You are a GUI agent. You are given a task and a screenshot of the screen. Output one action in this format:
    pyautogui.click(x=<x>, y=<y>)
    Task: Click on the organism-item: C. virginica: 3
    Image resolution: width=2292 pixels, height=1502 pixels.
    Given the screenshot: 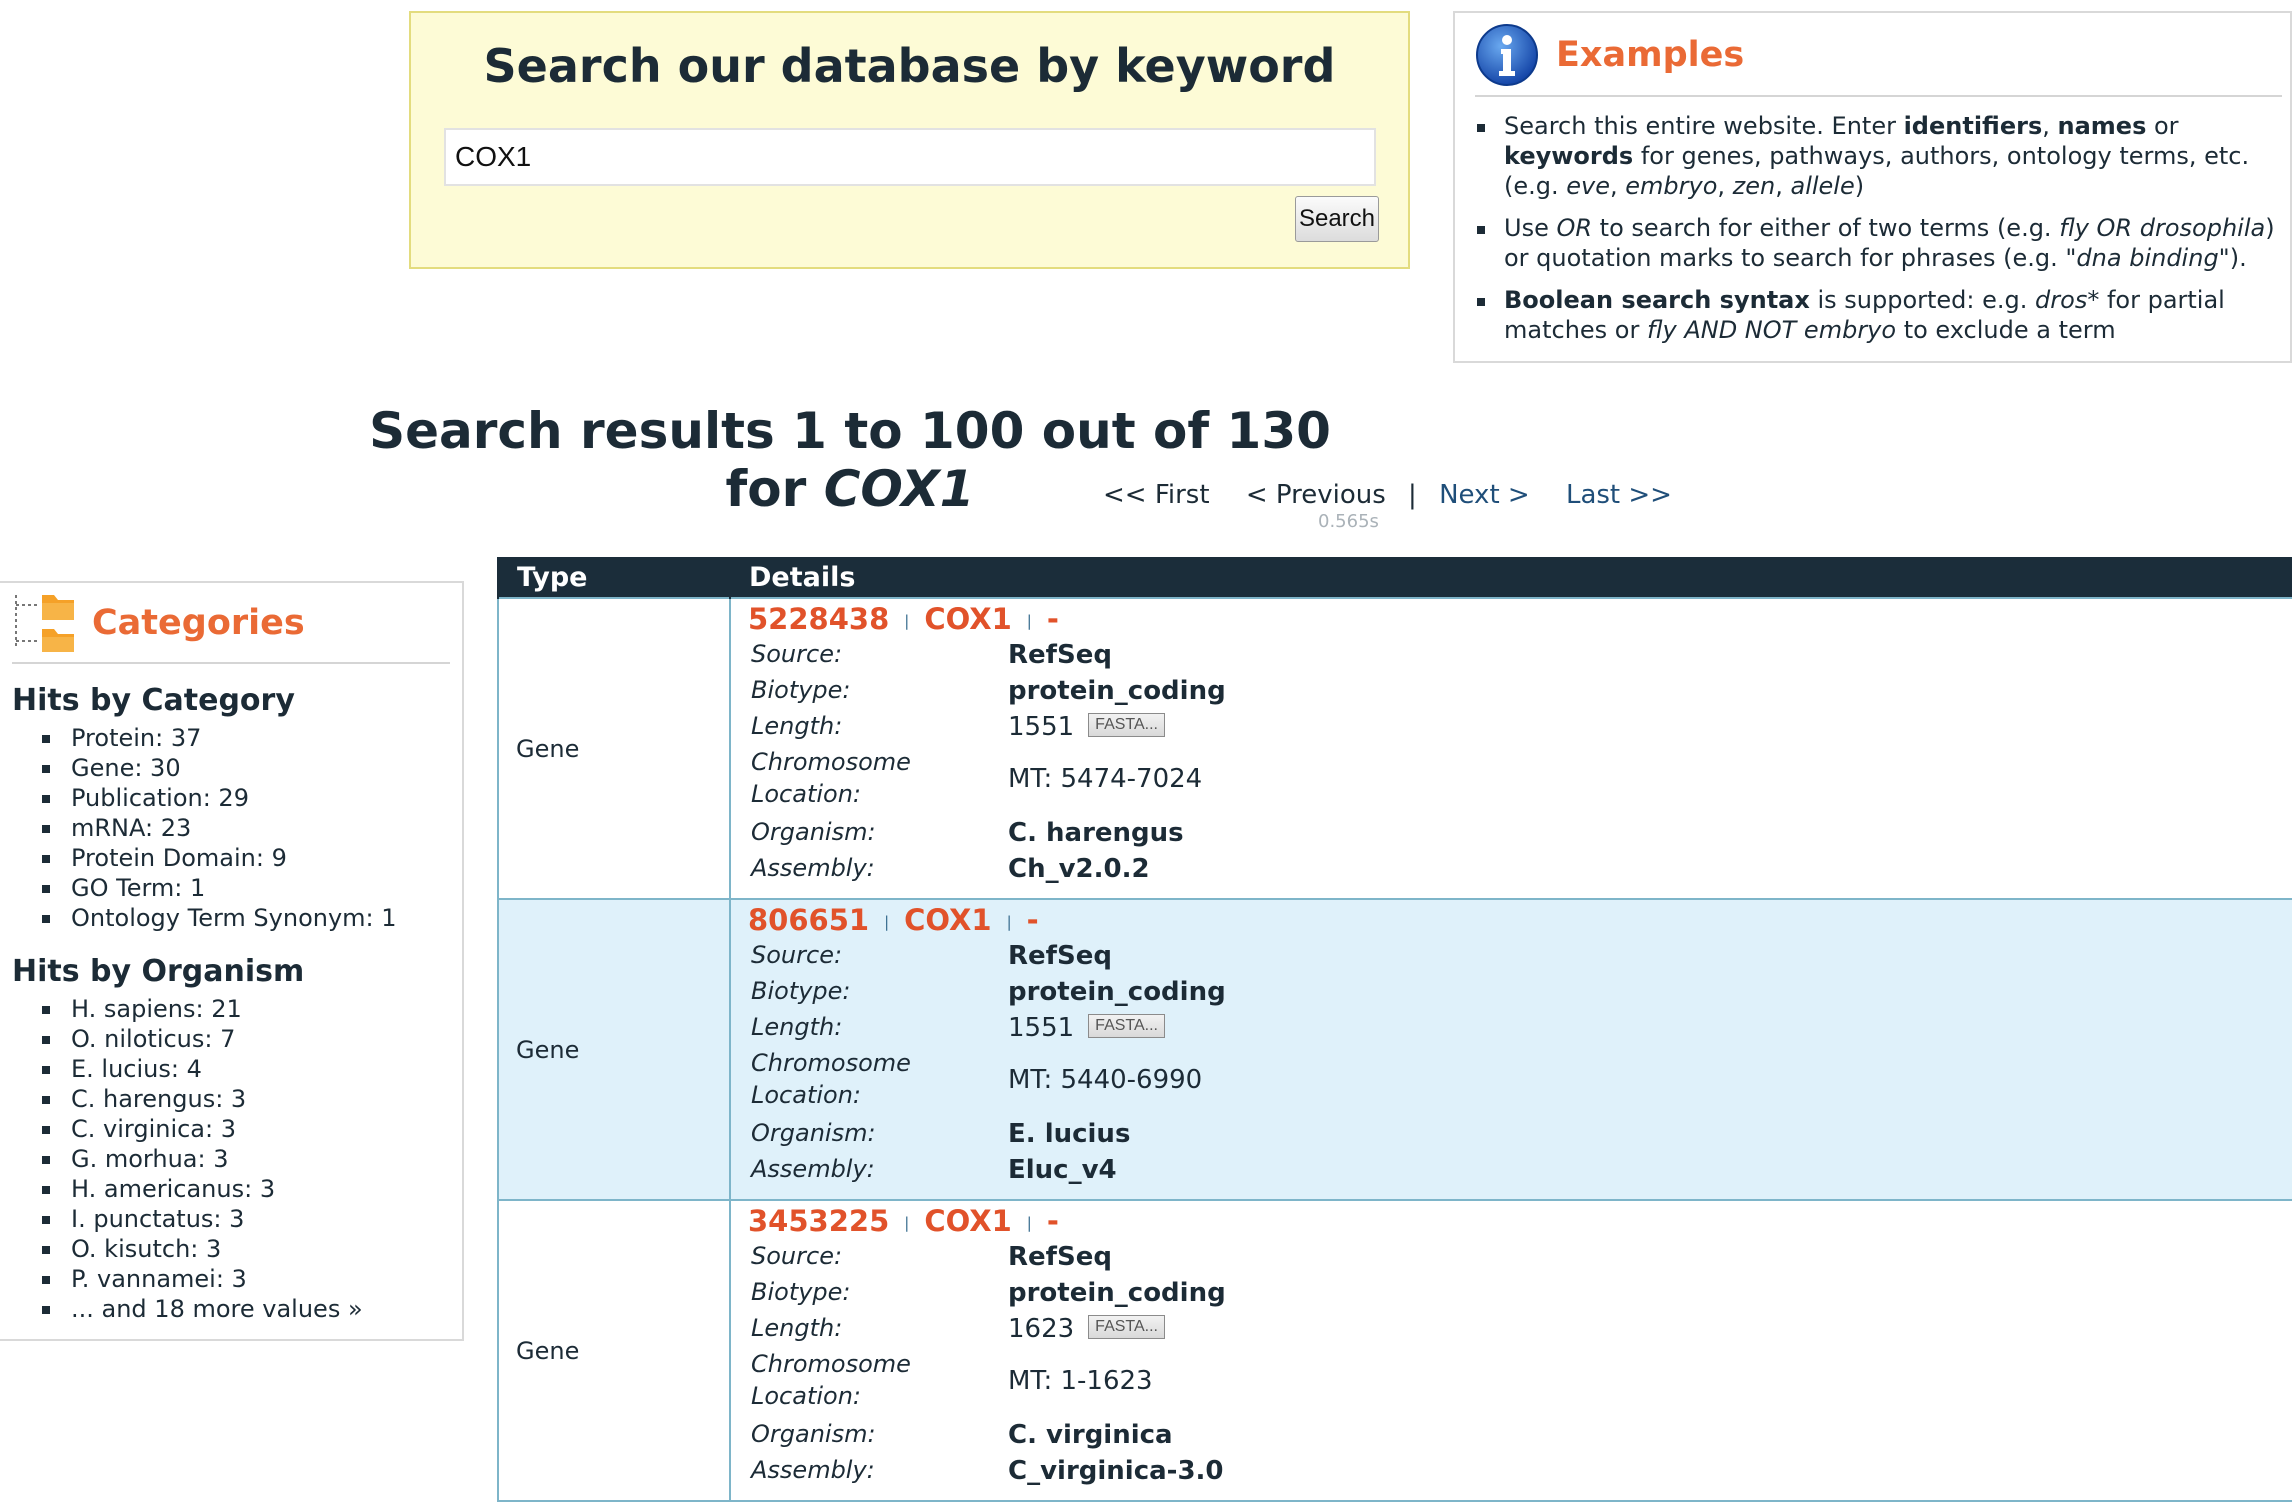 What is the action you would take?
    pyautogui.click(x=188, y=1129)
    